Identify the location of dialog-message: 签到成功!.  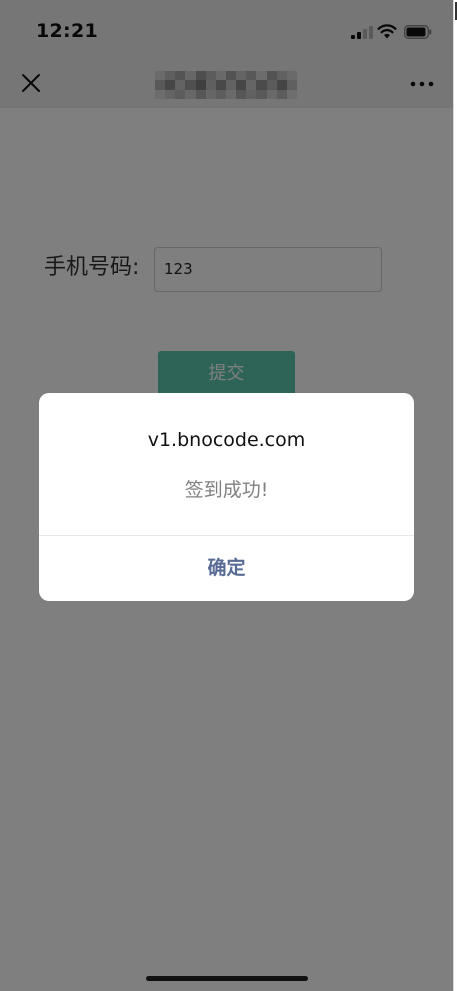
(226, 490).